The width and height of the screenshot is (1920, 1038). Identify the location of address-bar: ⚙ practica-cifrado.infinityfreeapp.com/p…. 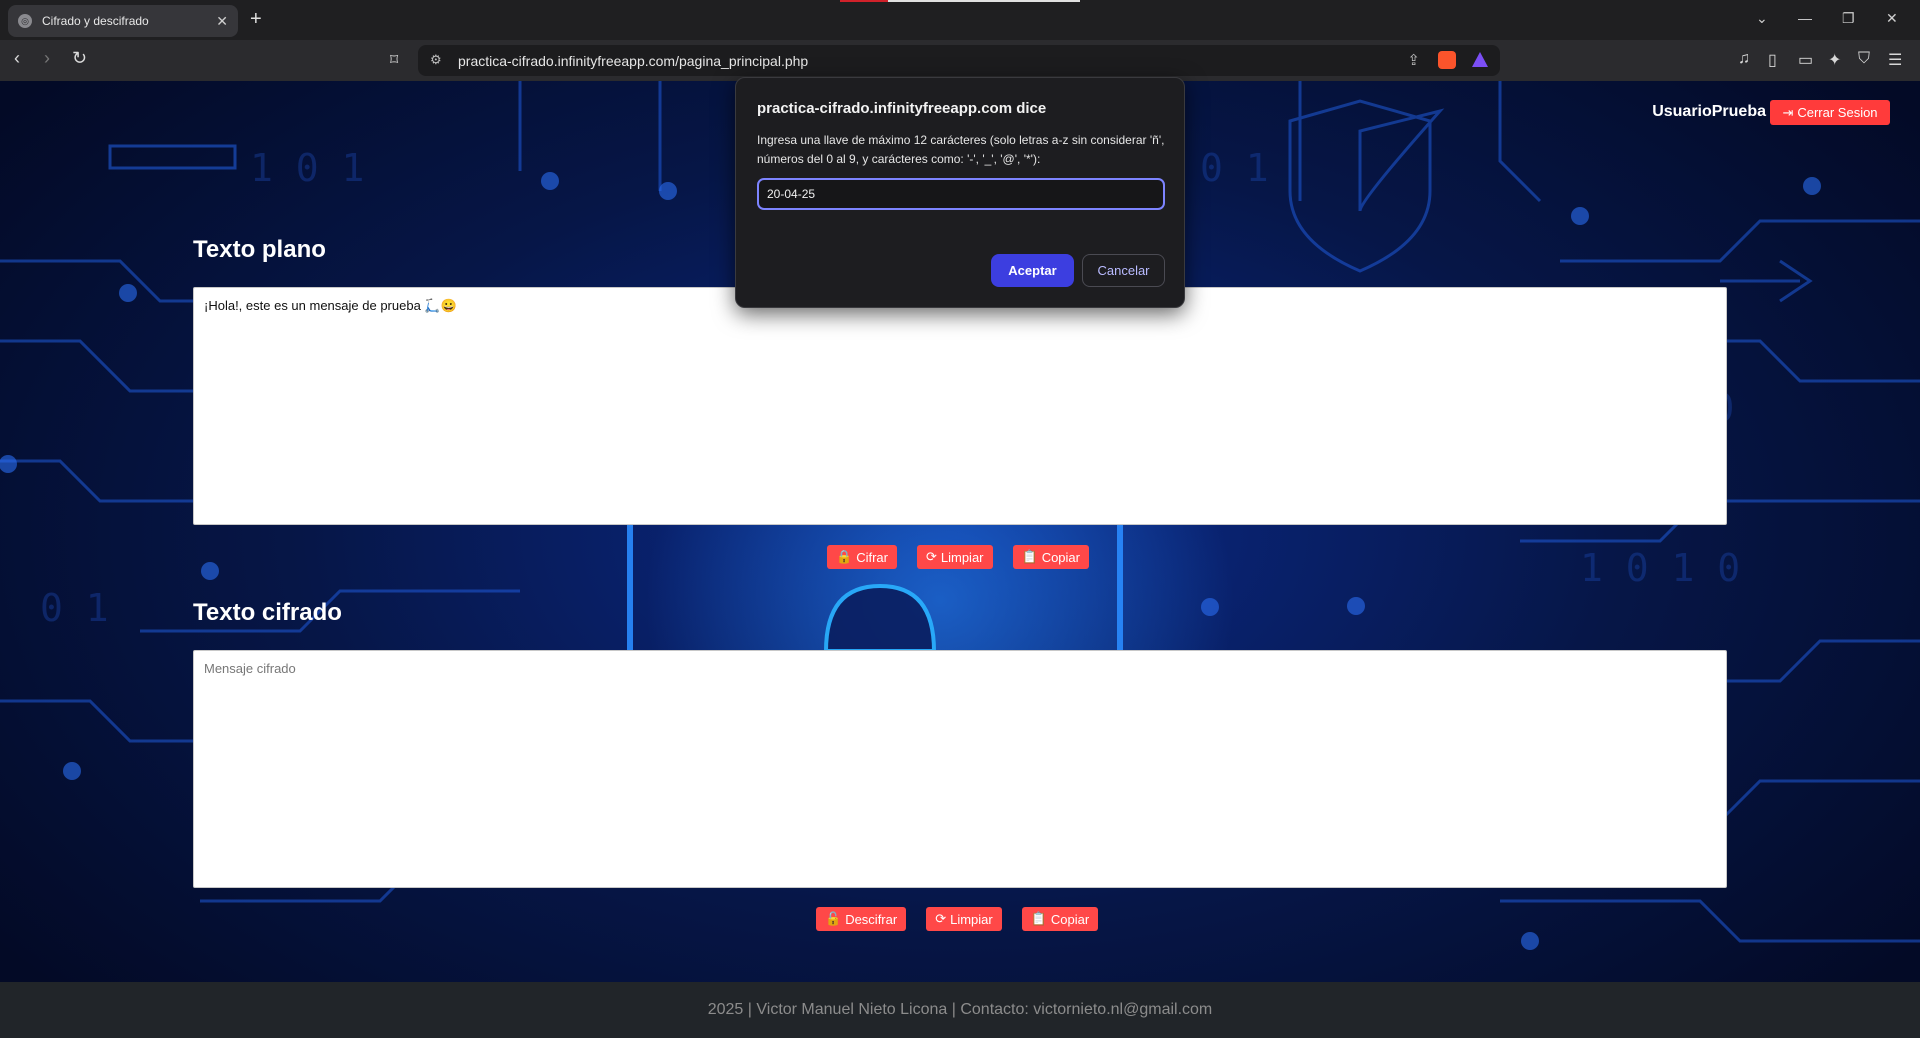
(959, 60).